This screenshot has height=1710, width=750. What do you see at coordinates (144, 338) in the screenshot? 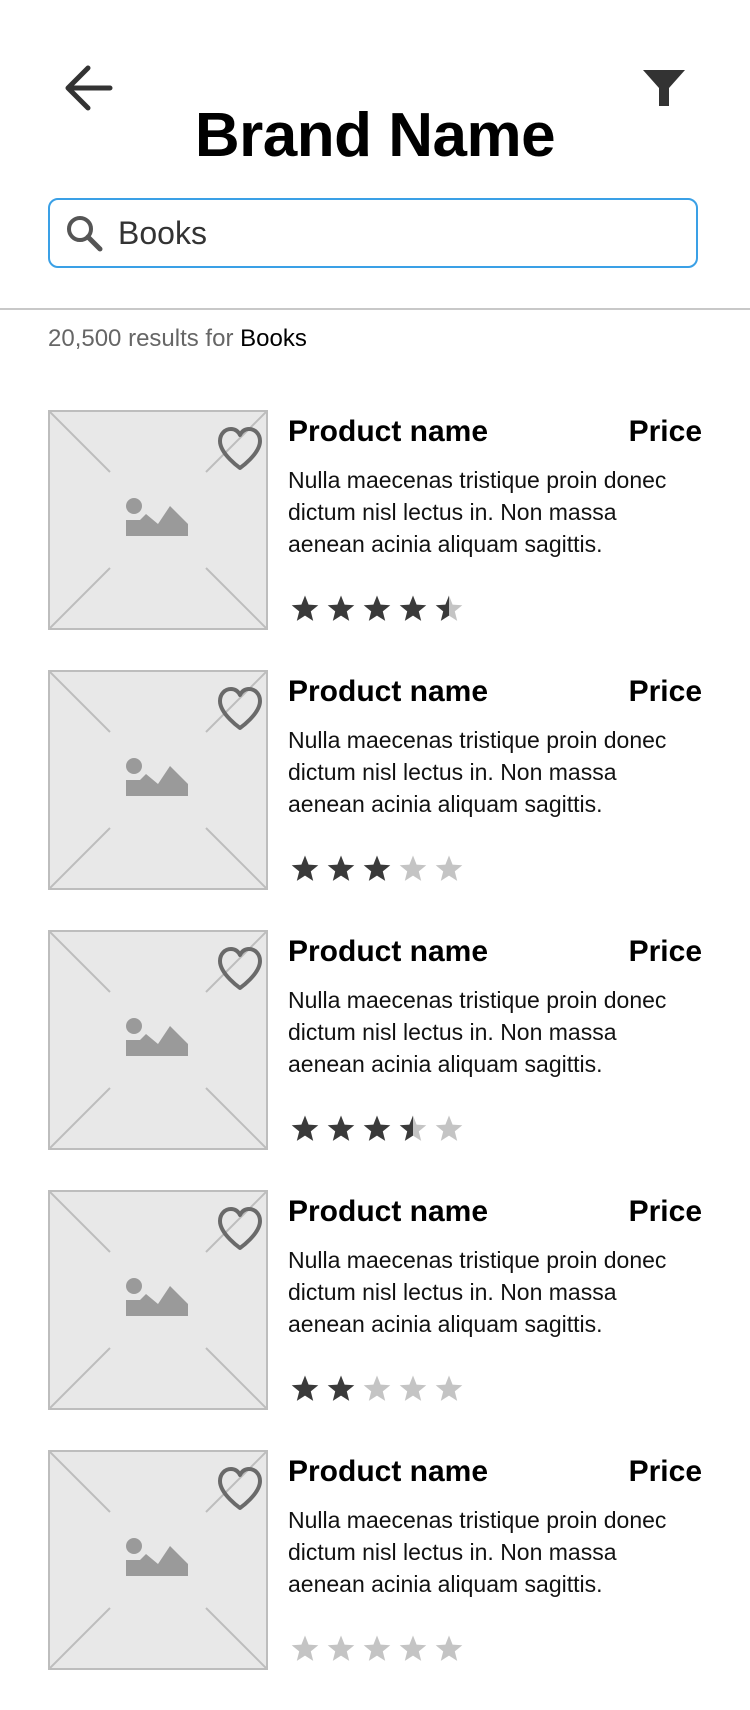
I see `results-count: 20,500 results for` at bounding box center [144, 338].